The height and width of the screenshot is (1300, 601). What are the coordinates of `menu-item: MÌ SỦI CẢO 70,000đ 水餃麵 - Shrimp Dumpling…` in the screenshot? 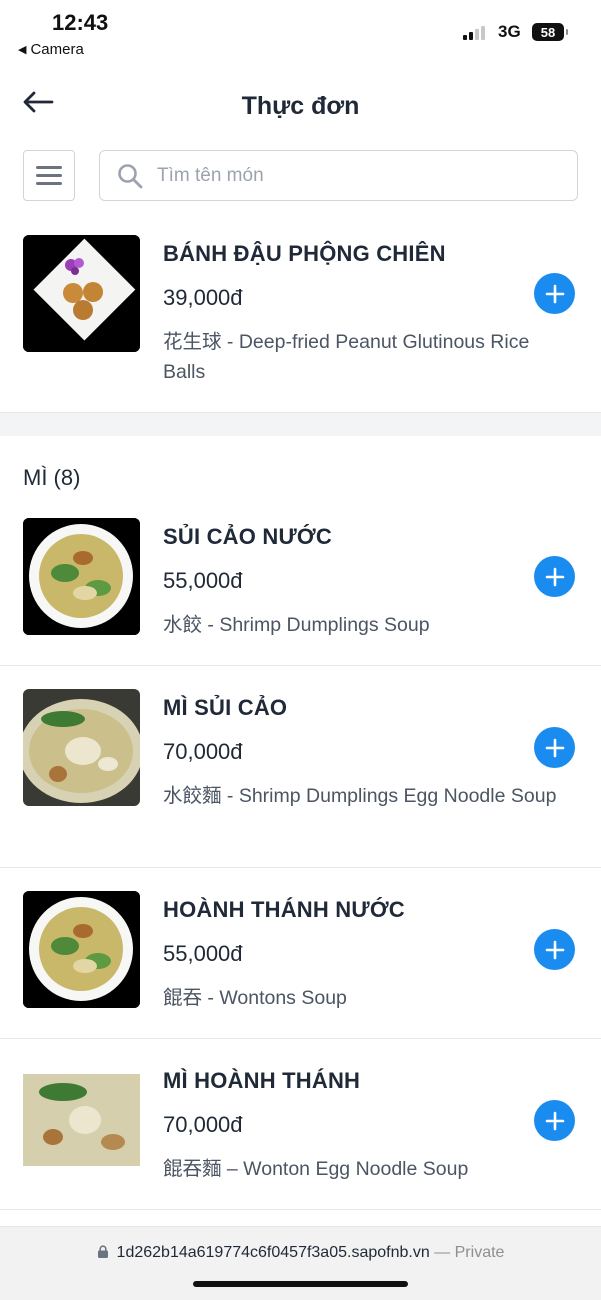 It's located at (300, 778).